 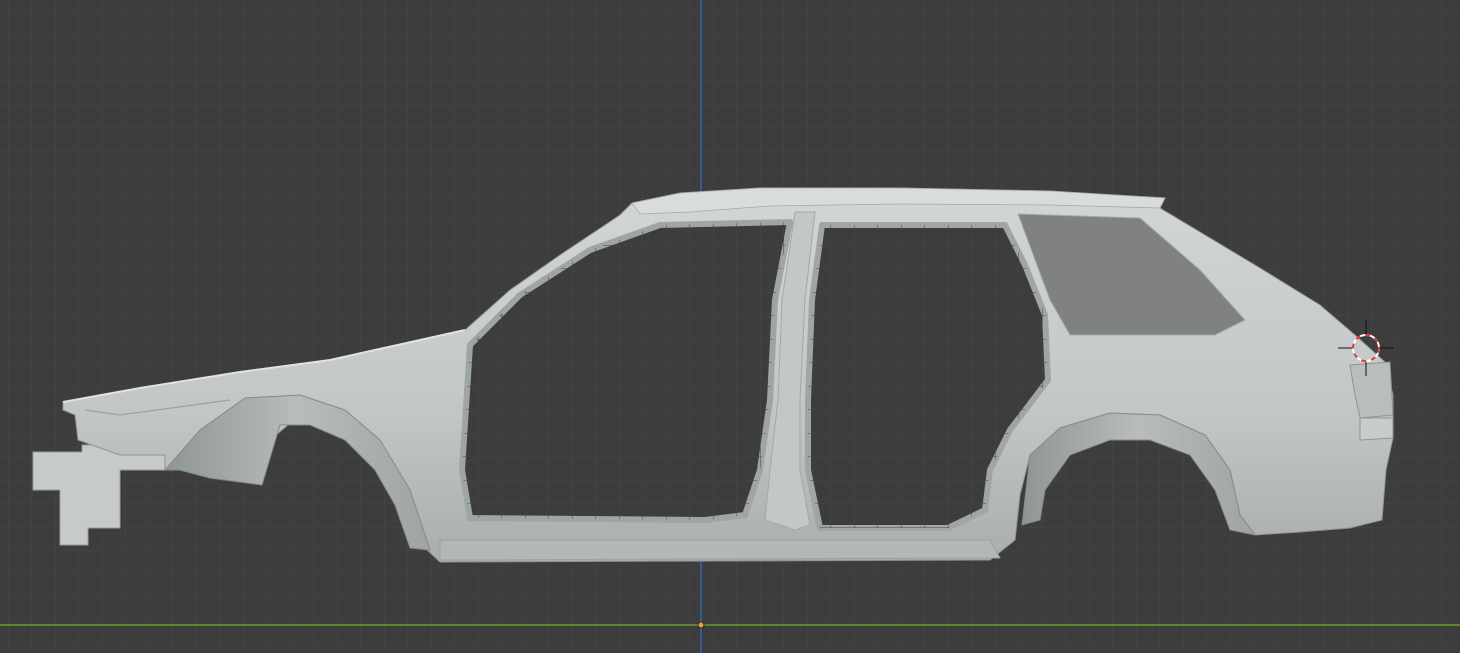 What do you see at coordinates (720, 550) in the screenshot?
I see `side-sill` at bounding box center [720, 550].